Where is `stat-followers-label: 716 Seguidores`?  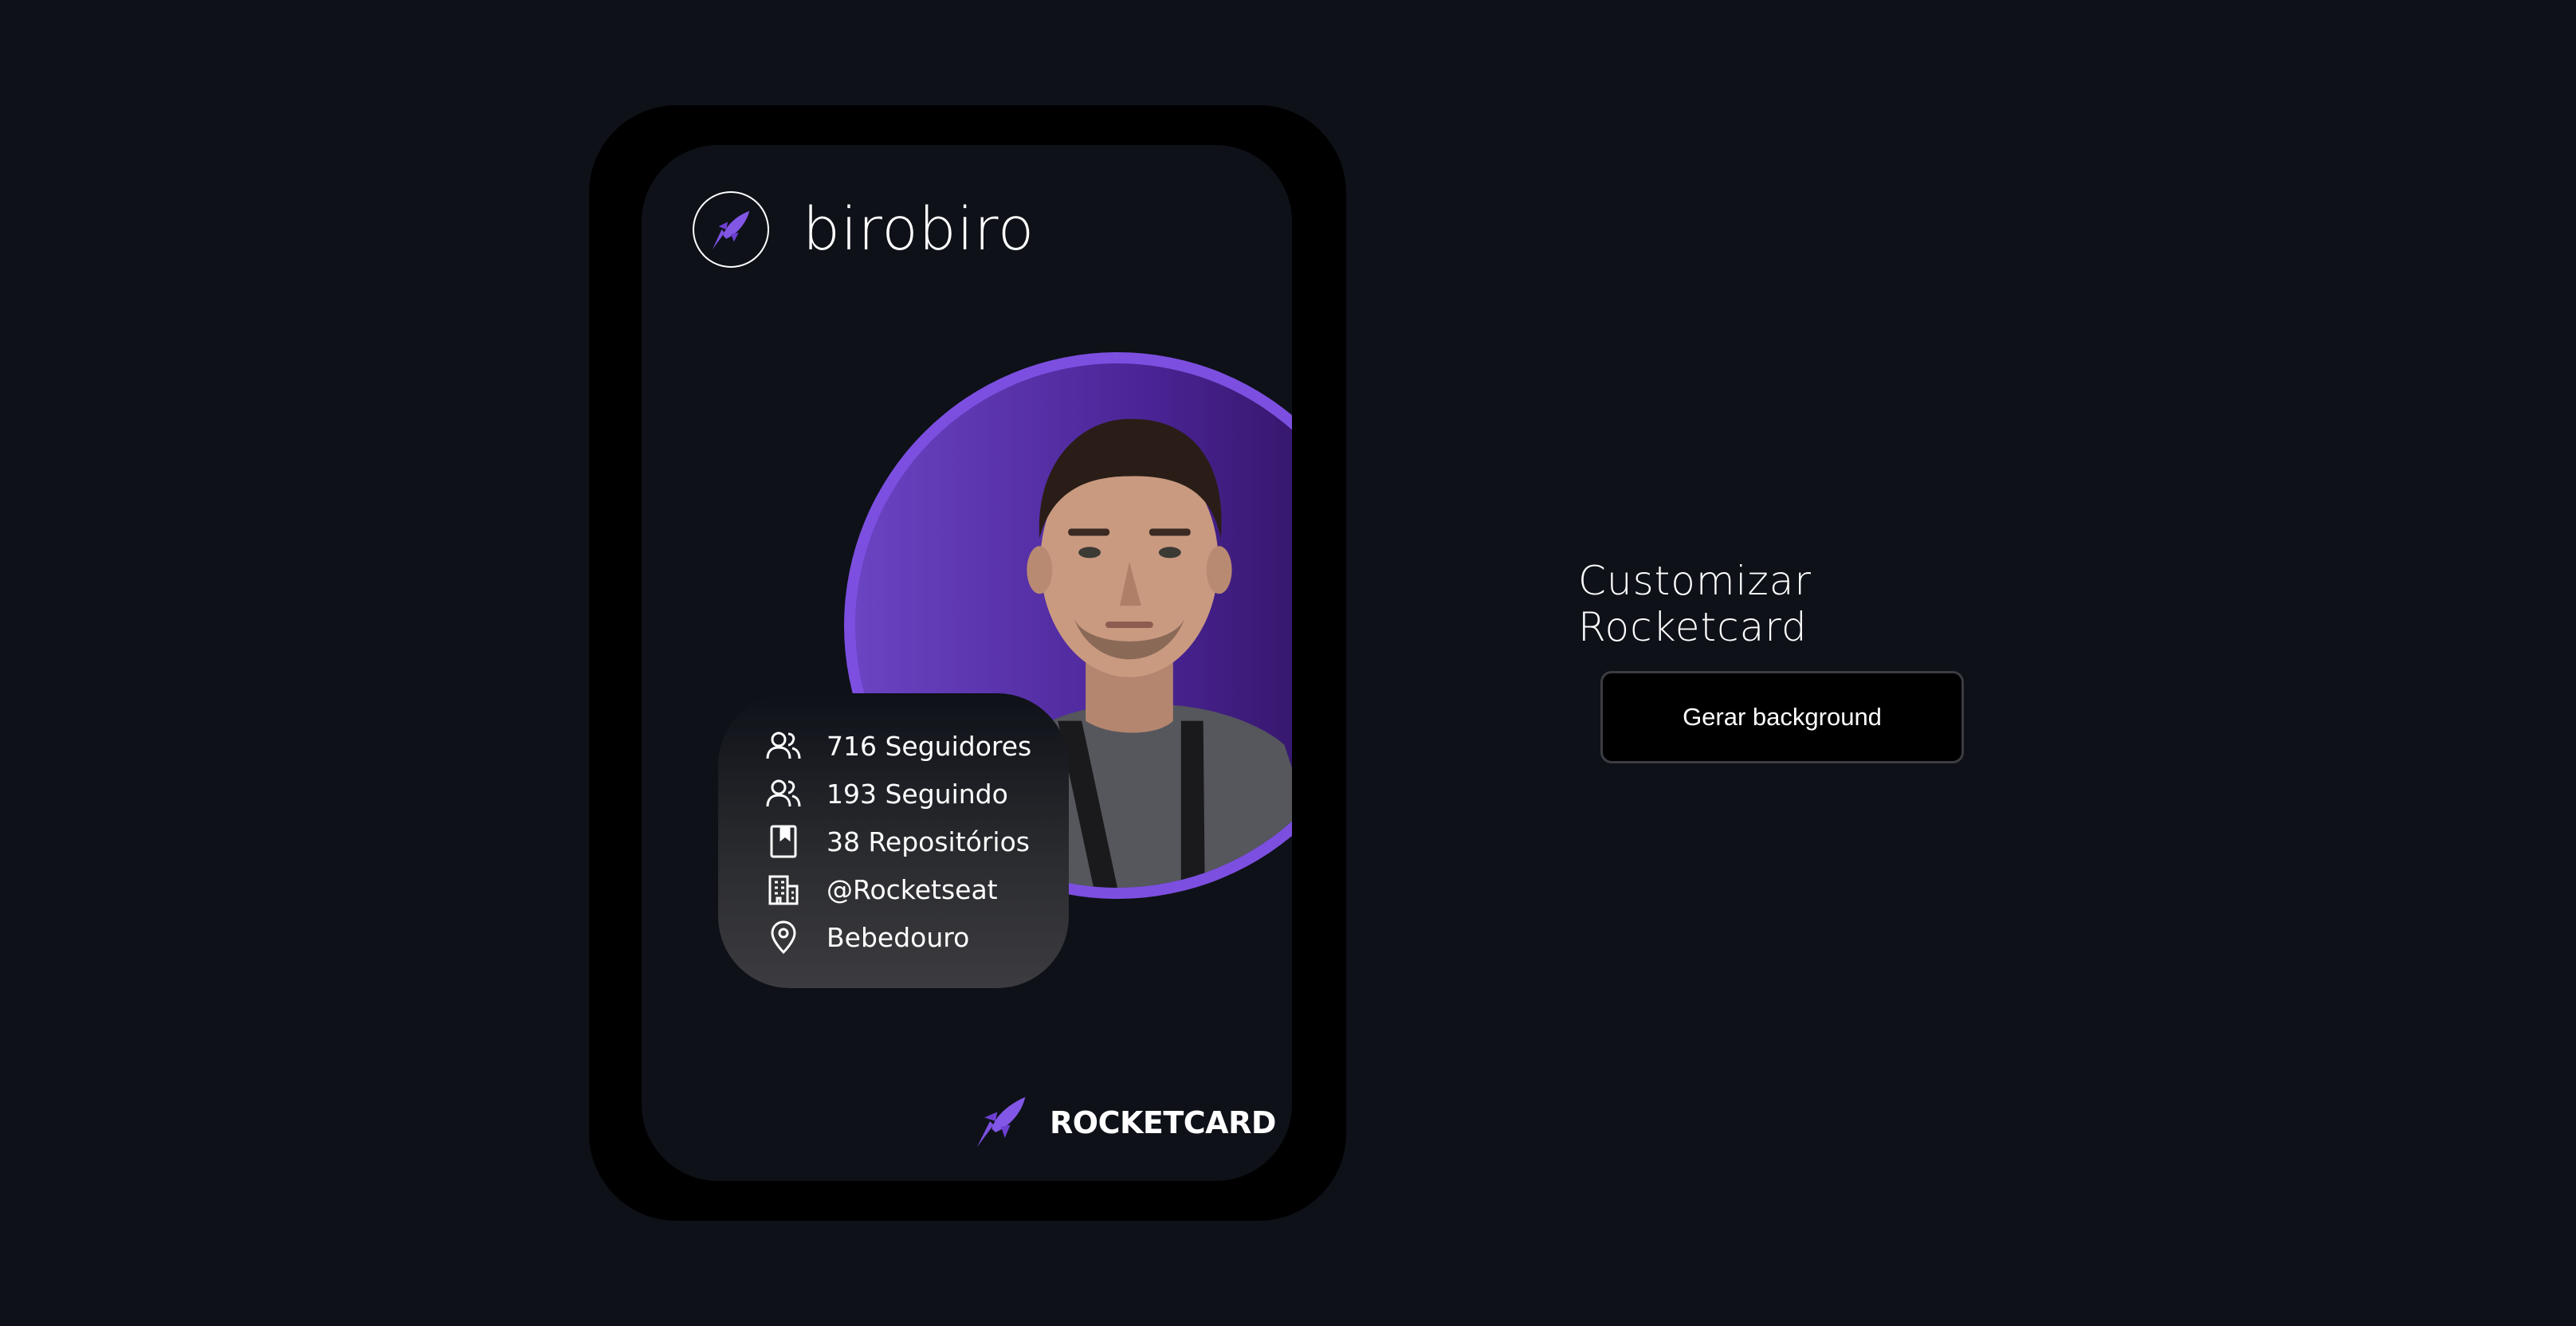 stat-followers-label: 716 Seguidores is located at coordinates (930, 746).